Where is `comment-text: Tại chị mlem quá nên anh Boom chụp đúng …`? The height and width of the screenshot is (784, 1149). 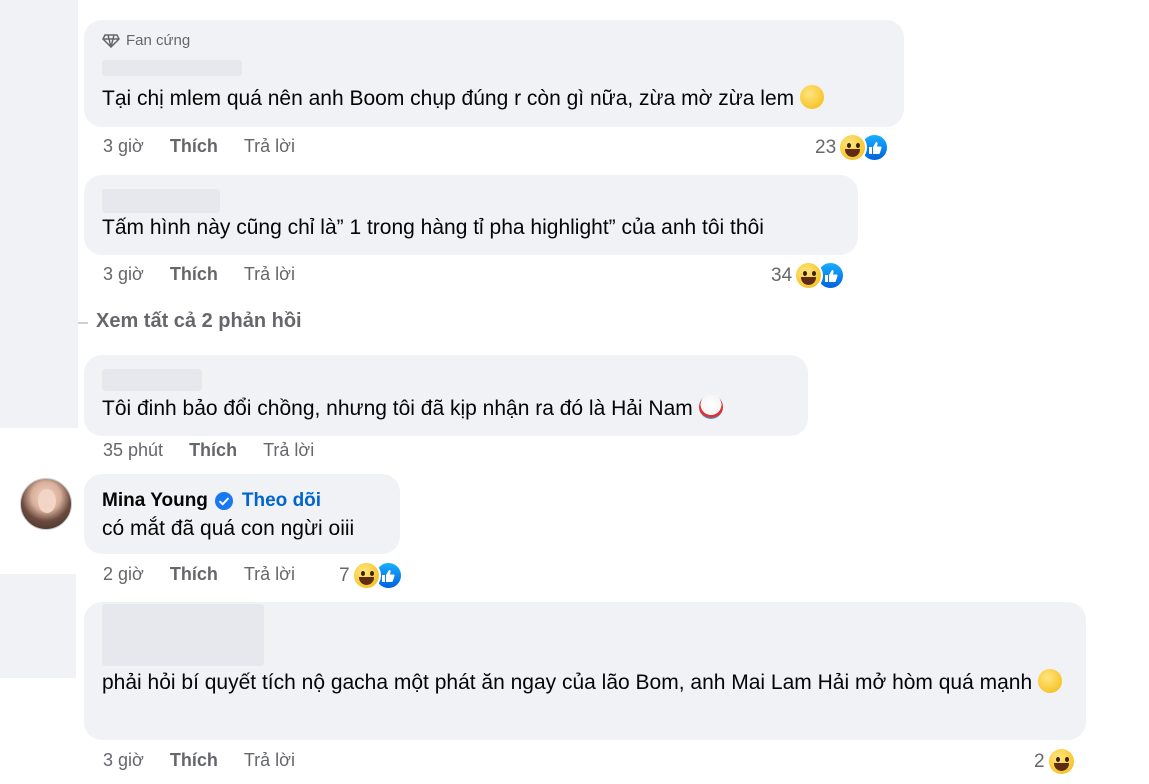 comment-text: Tại chị mlem quá nên anh Boom chụp đúng … is located at coordinates (463, 99).